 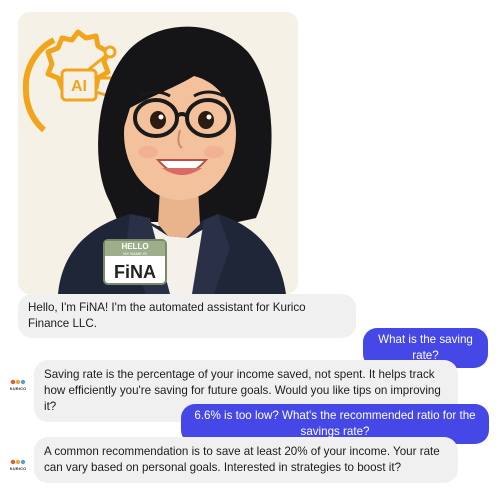 I want to click on name-badge: HELLO MY NAME IS FiNA, so click(x=135, y=262).